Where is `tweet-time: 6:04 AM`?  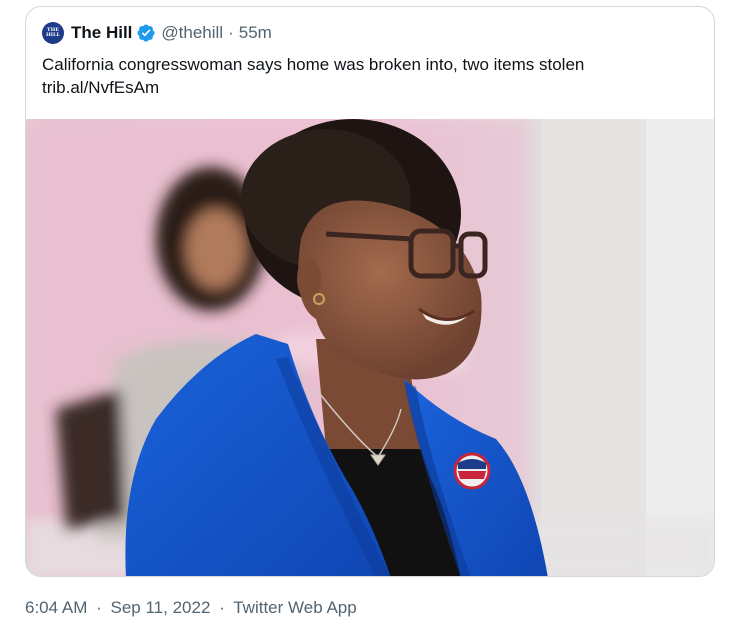 tweet-time: 6:04 AM is located at coordinates (56, 607).